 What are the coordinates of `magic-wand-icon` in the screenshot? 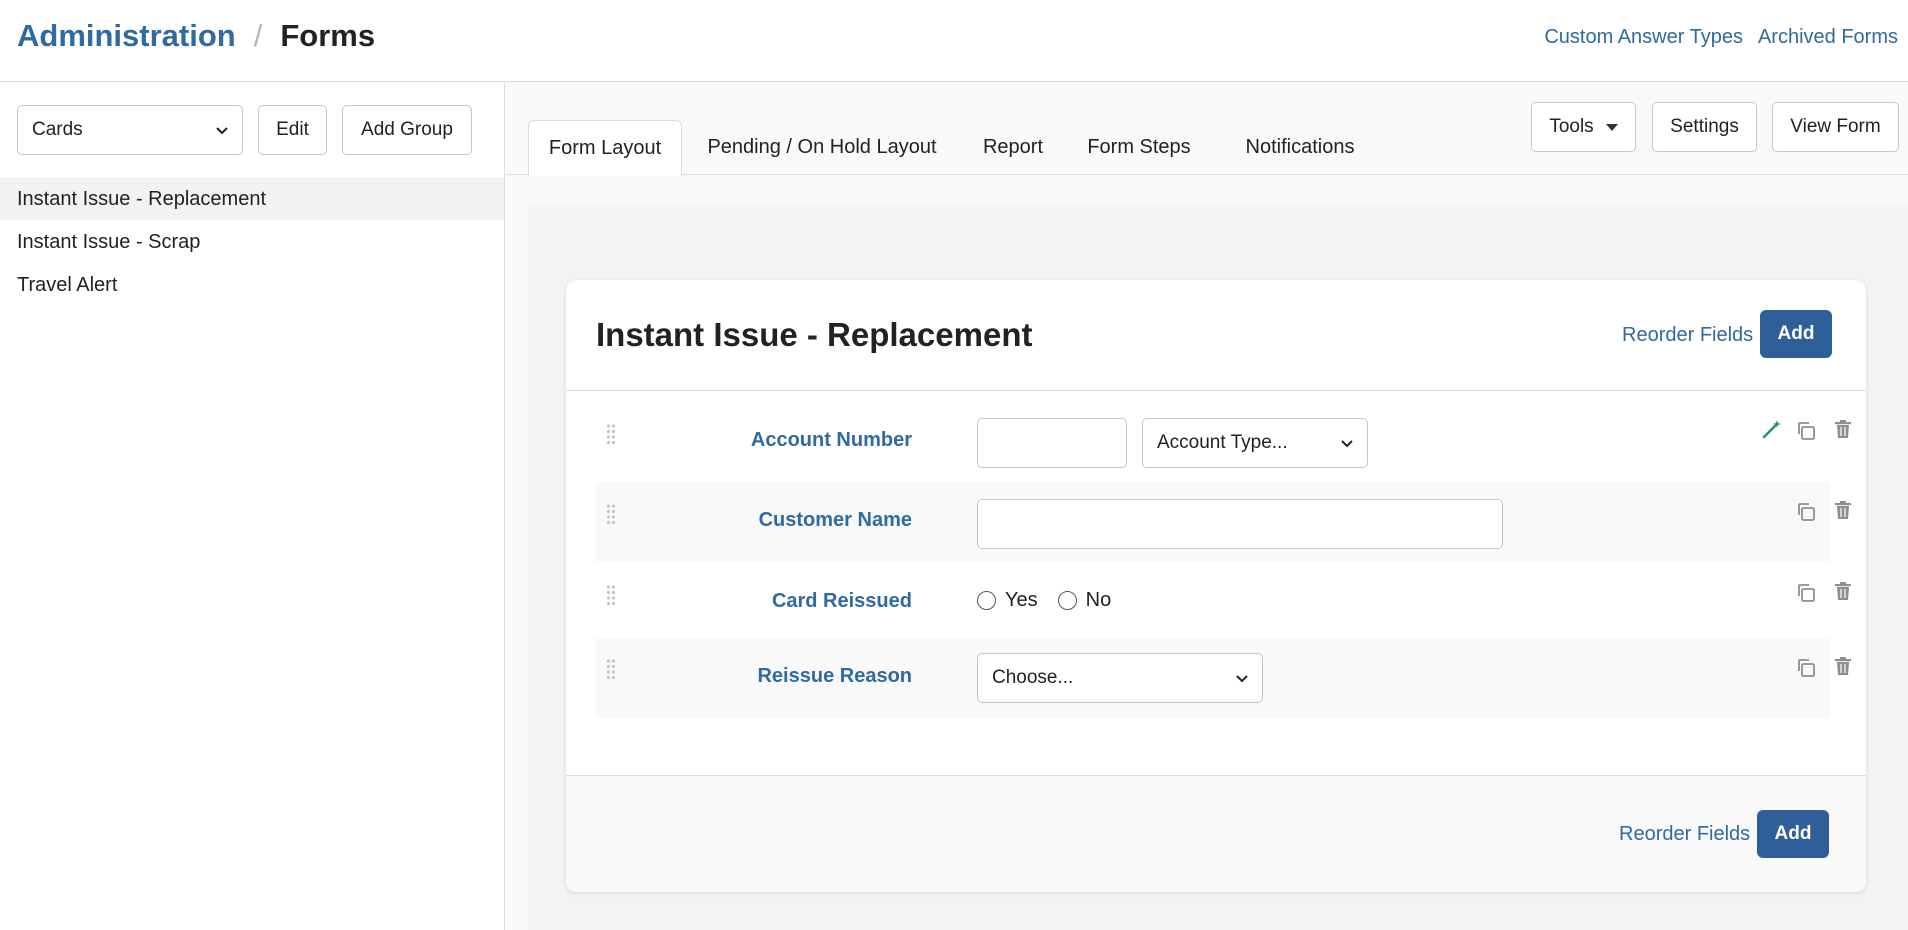 It's located at (1771, 429).